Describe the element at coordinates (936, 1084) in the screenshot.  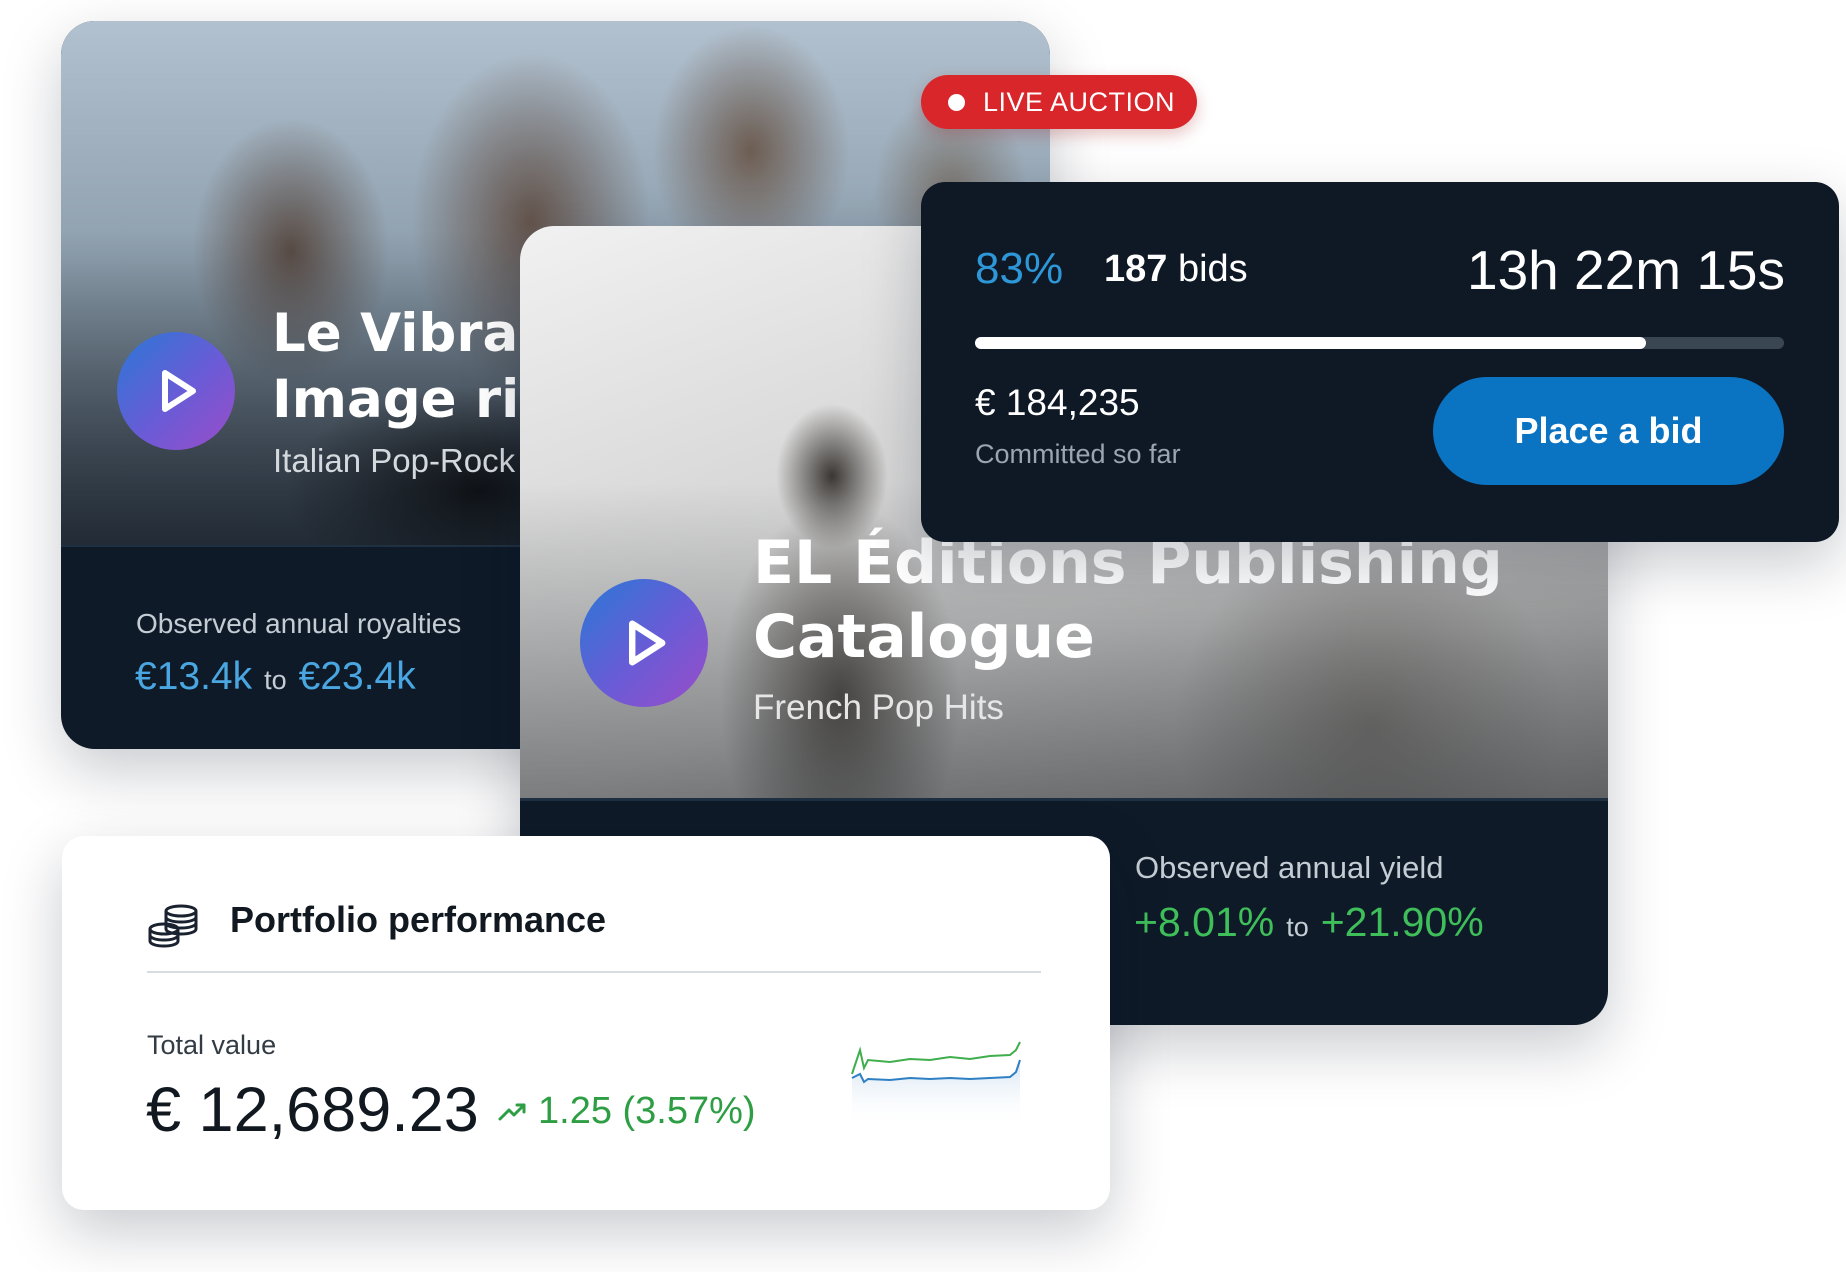
I see `performance-sparkline` at that location.